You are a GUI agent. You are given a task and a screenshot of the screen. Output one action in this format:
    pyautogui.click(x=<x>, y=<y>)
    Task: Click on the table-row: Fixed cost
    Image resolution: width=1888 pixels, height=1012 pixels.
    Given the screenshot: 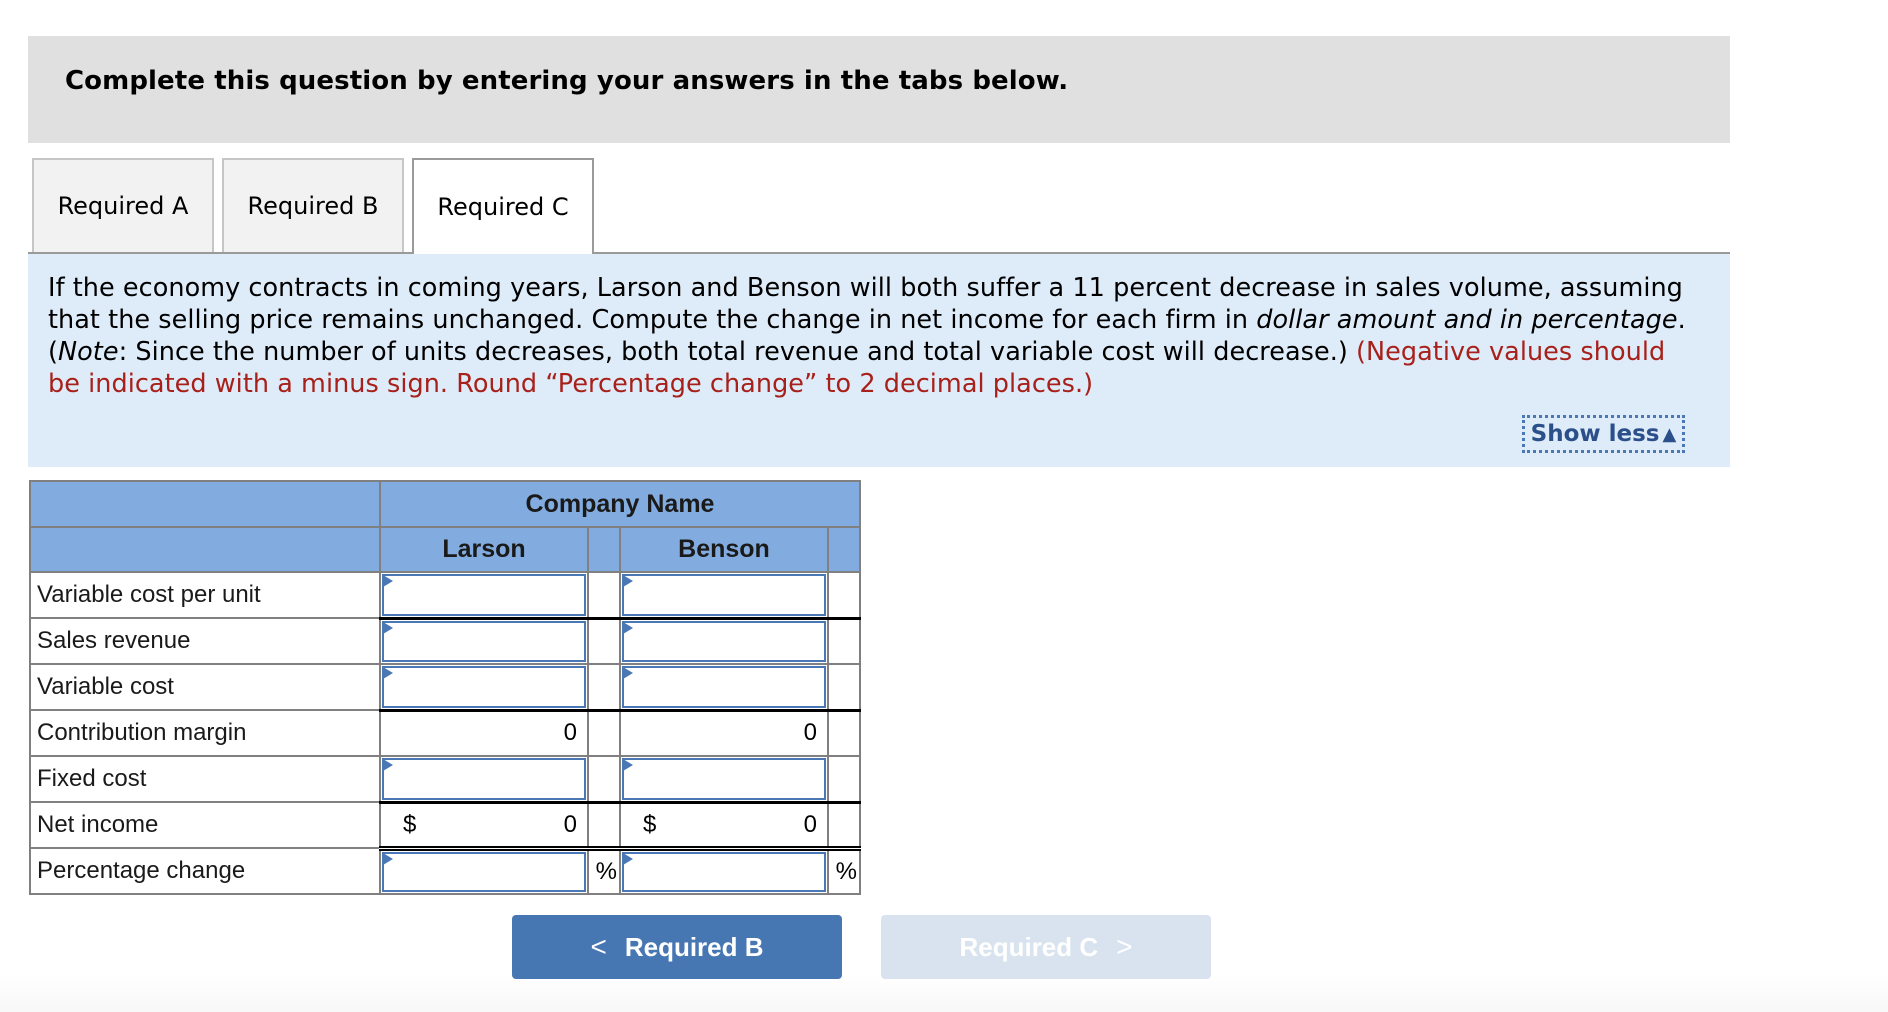 What is the action you would take?
    pyautogui.click(x=445, y=779)
    